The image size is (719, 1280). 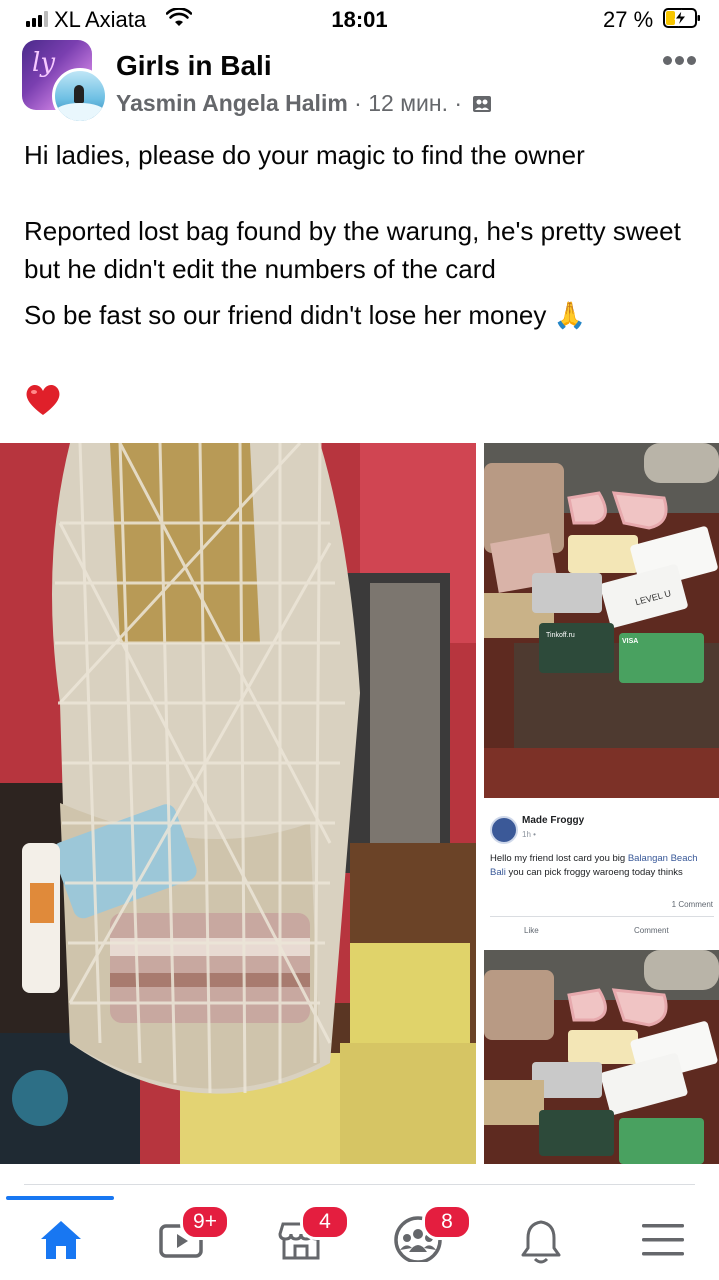 I want to click on embedded-text-after: you can pick froggy waroeng today thinks, so click(x=594, y=872).